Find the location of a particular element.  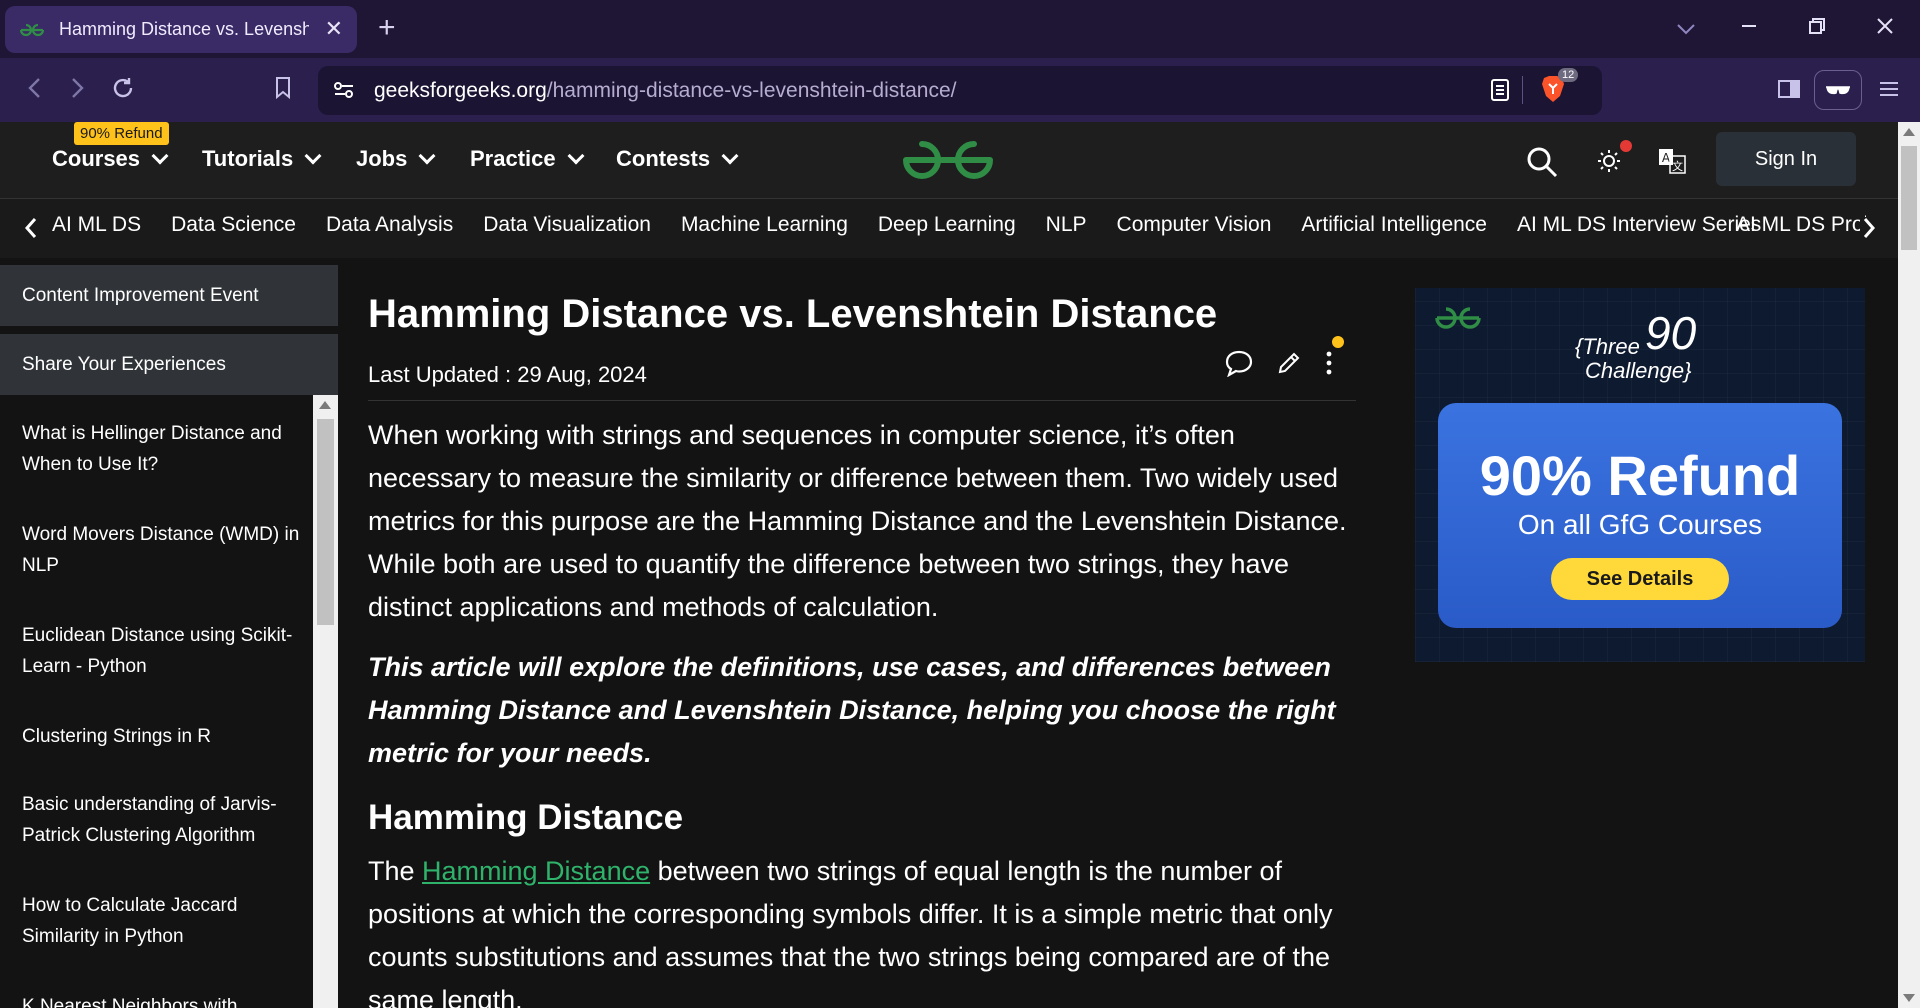

subnav-item: Data Science is located at coordinates (233, 225).